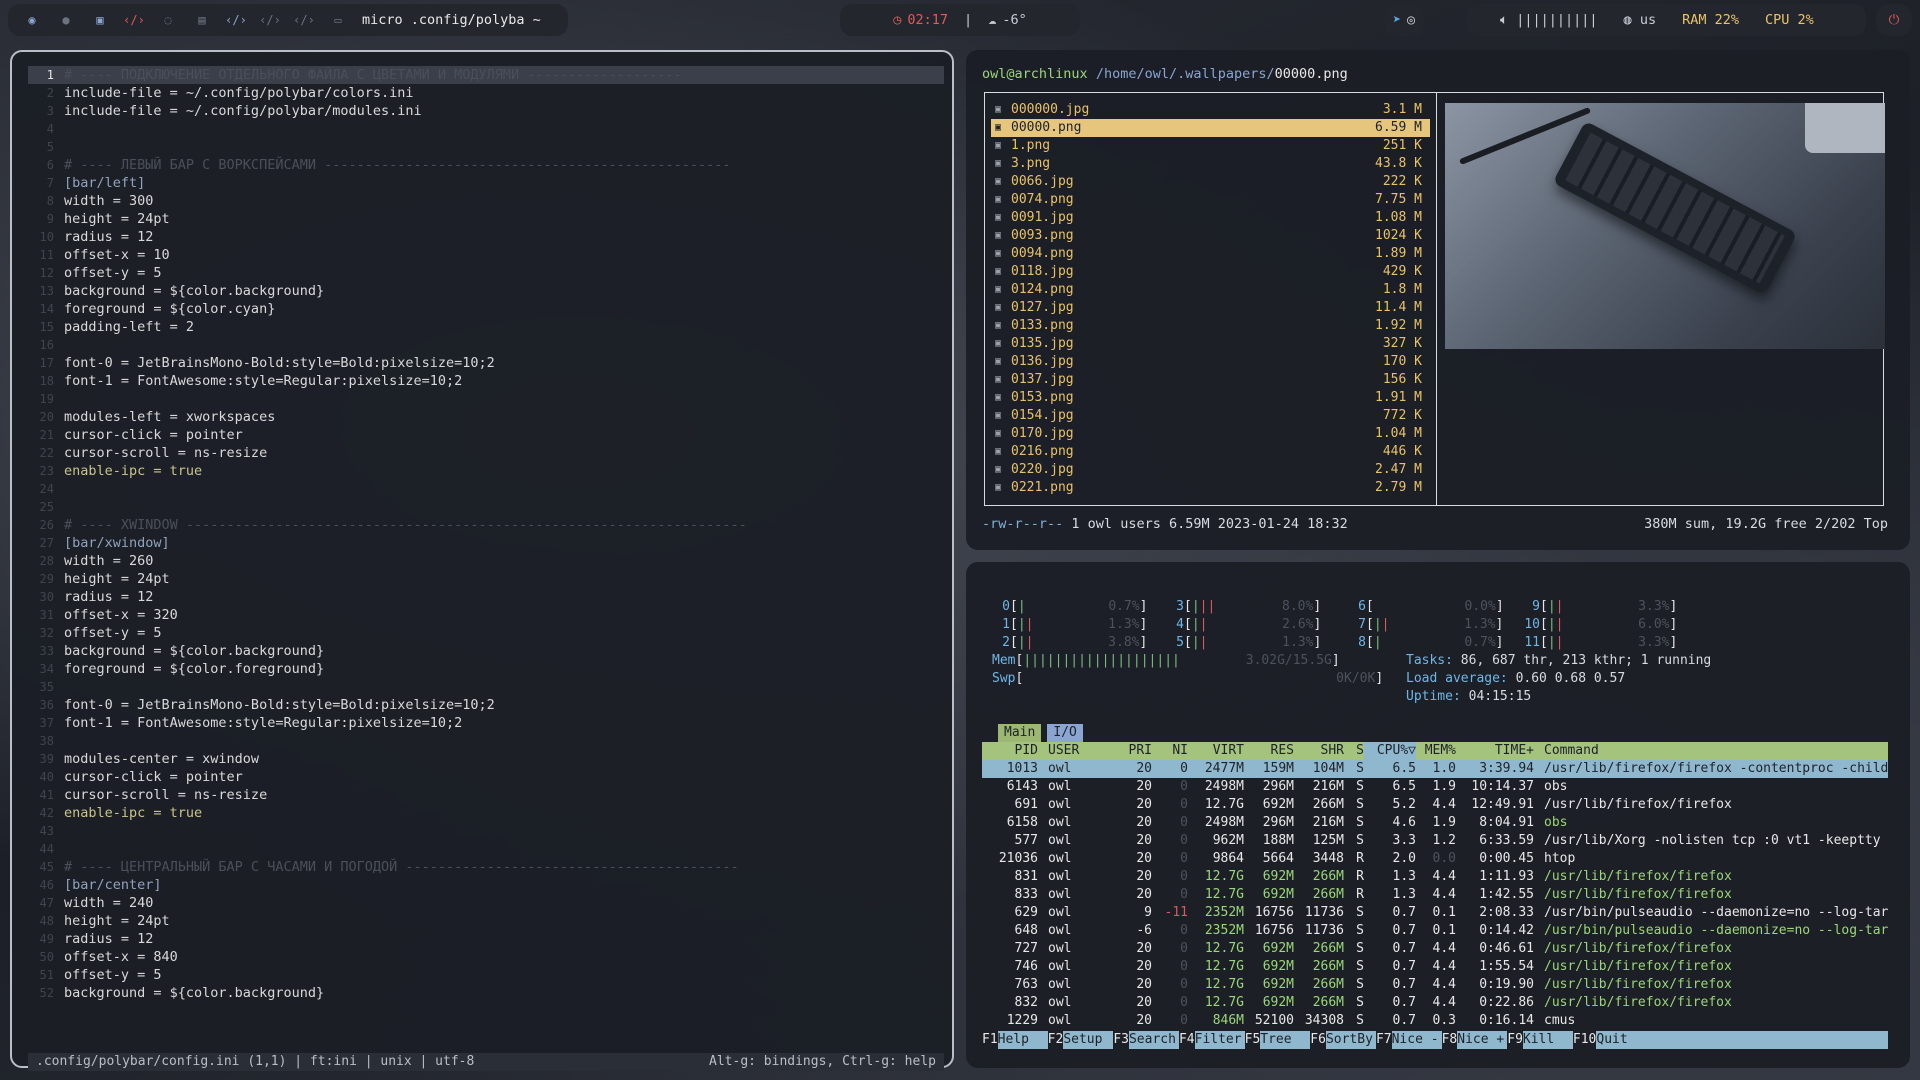 The width and height of the screenshot is (1920, 1080). Describe the element at coordinates (32, 20) in the screenshot. I see `arch-icon: ◉` at that location.